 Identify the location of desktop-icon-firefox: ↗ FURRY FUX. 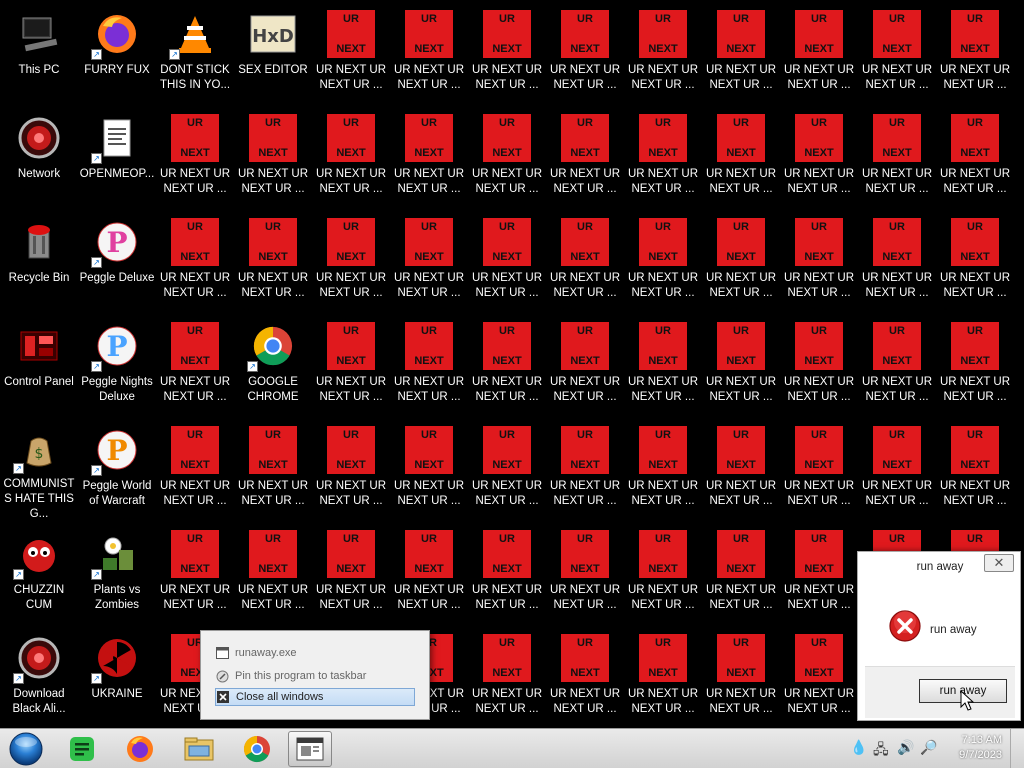
(117, 54).